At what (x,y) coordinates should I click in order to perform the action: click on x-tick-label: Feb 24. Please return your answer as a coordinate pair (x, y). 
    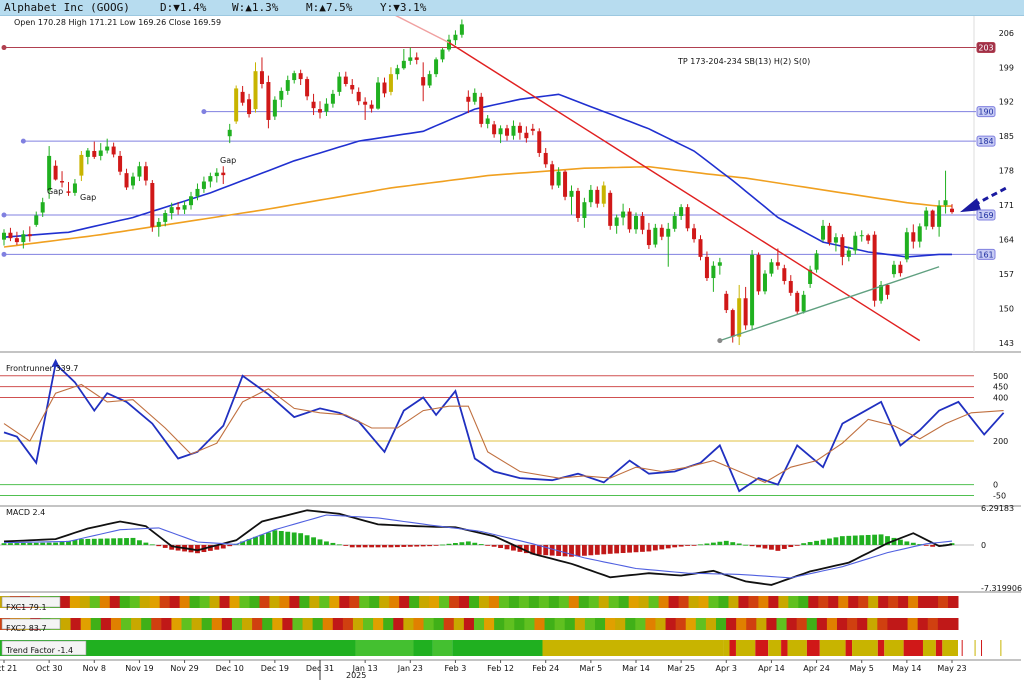
    Looking at the image, I should click on (545, 668).